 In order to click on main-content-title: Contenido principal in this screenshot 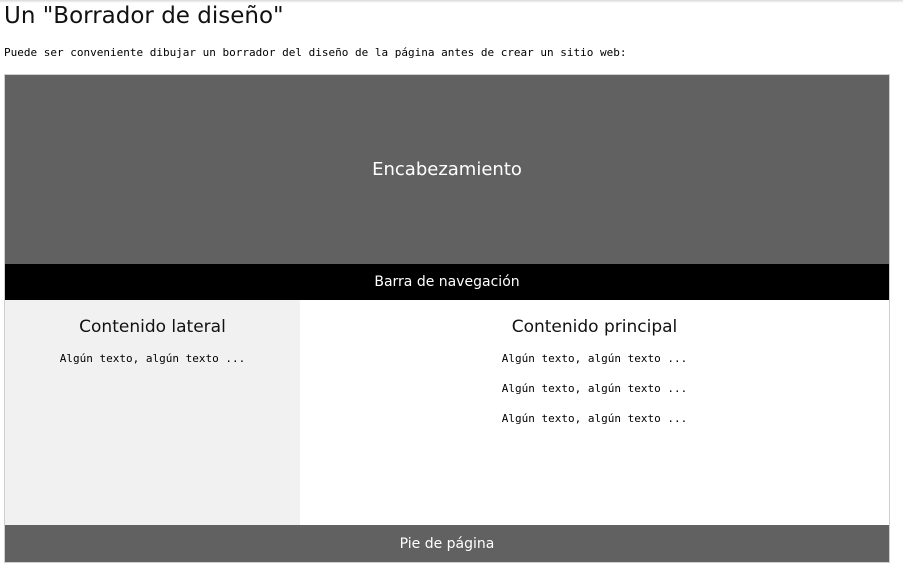, I will do `click(594, 327)`.